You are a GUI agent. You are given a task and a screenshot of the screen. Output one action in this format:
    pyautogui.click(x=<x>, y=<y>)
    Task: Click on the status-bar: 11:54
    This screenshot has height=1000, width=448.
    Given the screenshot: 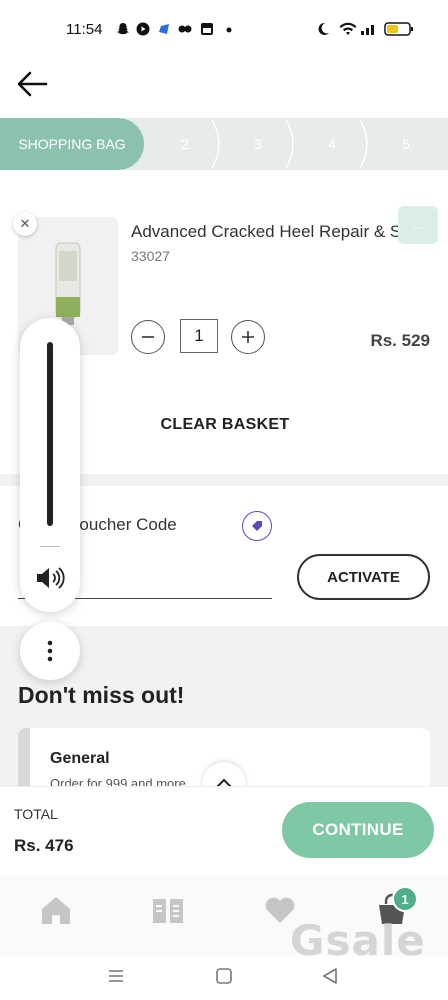 What is the action you would take?
    pyautogui.click(x=224, y=29)
    